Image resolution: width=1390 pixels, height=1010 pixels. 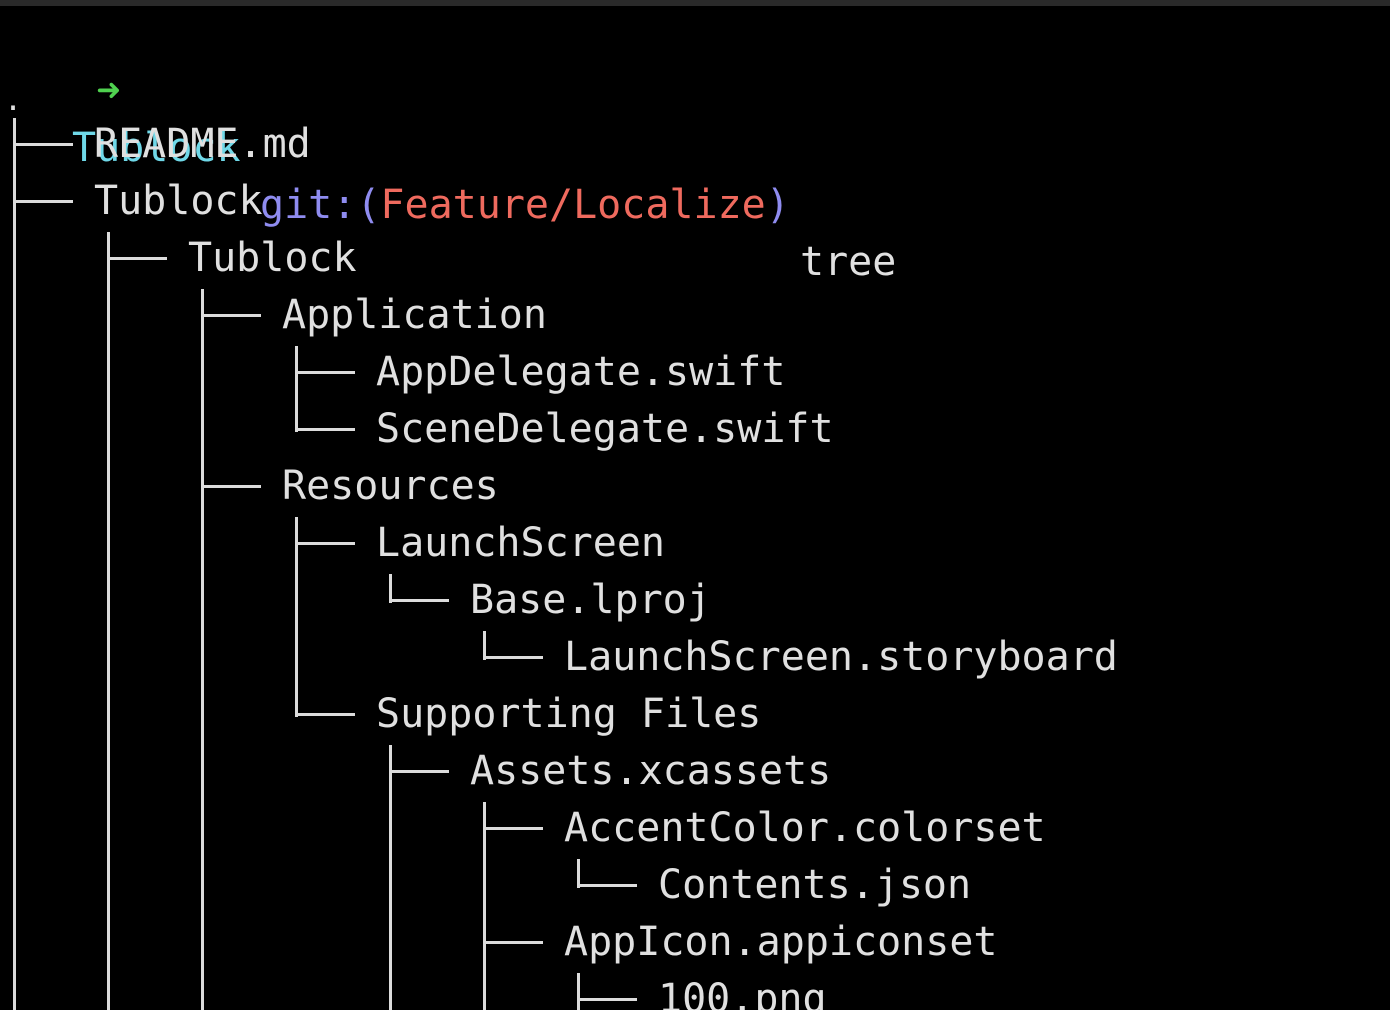 What do you see at coordinates (513, 942) in the screenshot?
I see `tree-branch-appicon` at bounding box center [513, 942].